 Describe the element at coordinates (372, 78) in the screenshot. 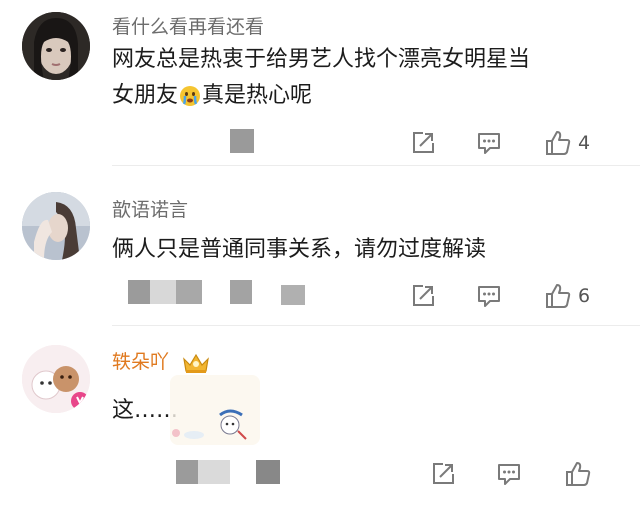

I see `comment-text: 网友总是热衷于给男艺人找个漂亮女明星当 女朋友 真是热心呢` at that location.